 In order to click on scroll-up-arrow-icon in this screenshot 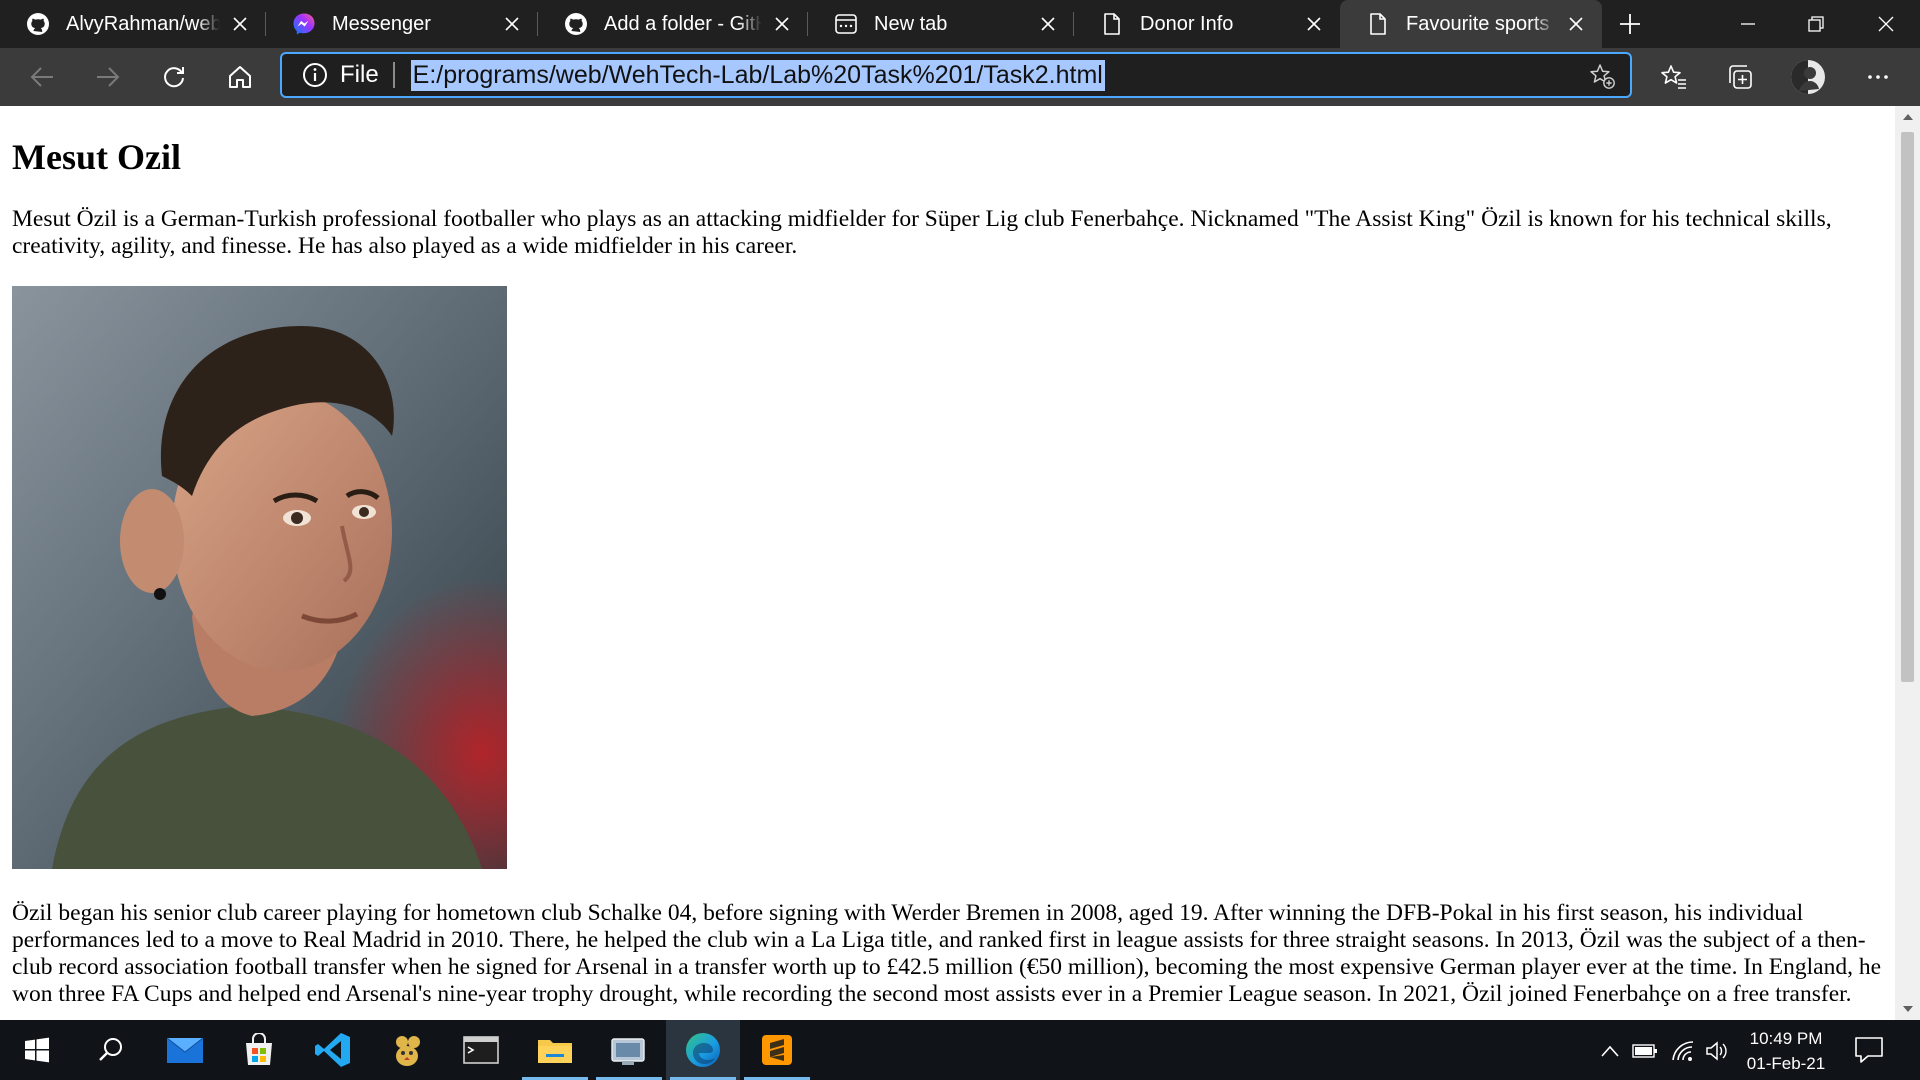, I will do `click(1907, 117)`.